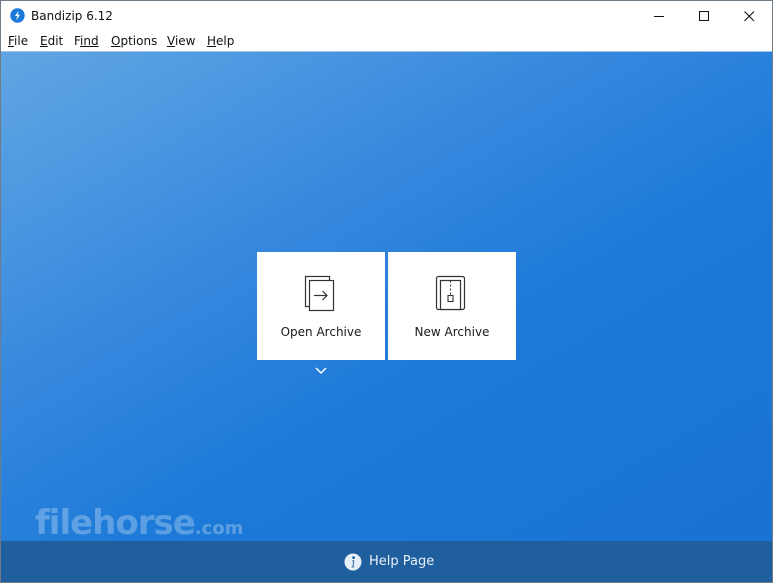  What do you see at coordinates (220, 41) in the screenshot?
I see `menu-help: Help` at bounding box center [220, 41].